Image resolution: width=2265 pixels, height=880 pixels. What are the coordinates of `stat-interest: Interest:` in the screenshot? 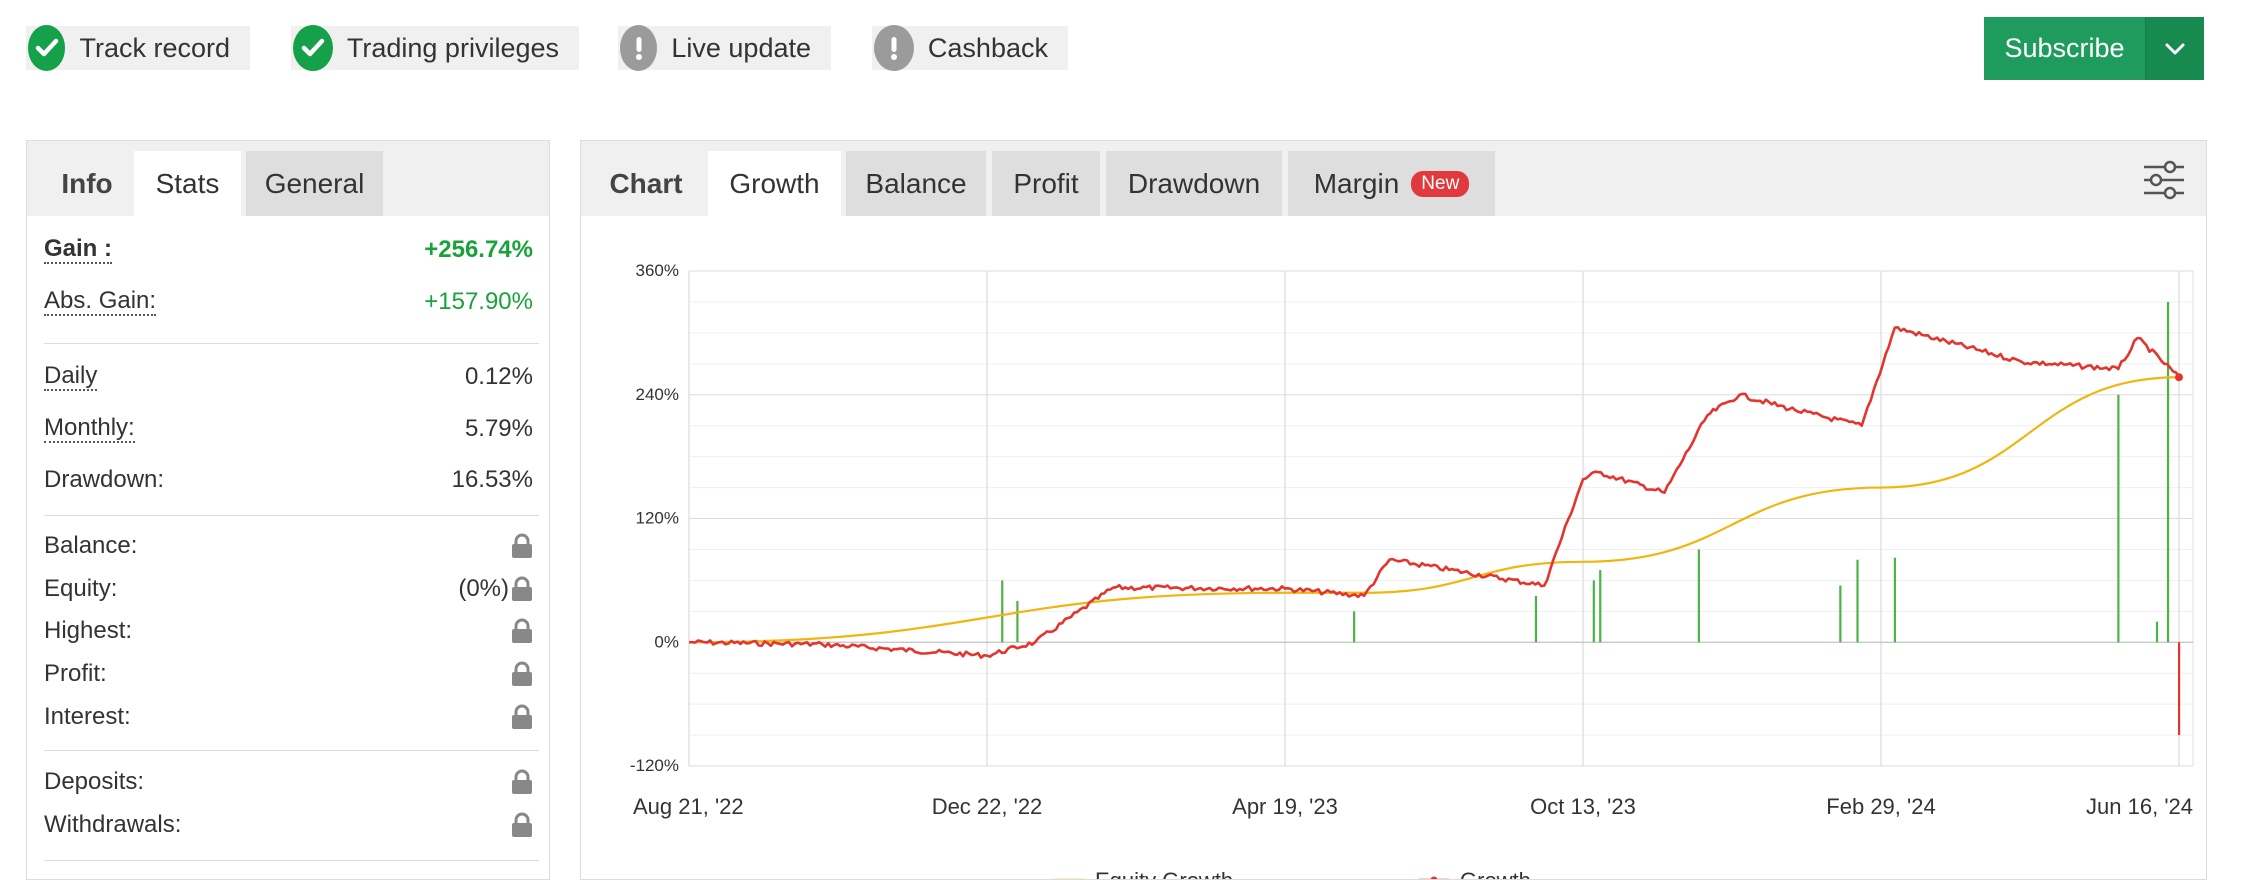 It's located at (288, 717).